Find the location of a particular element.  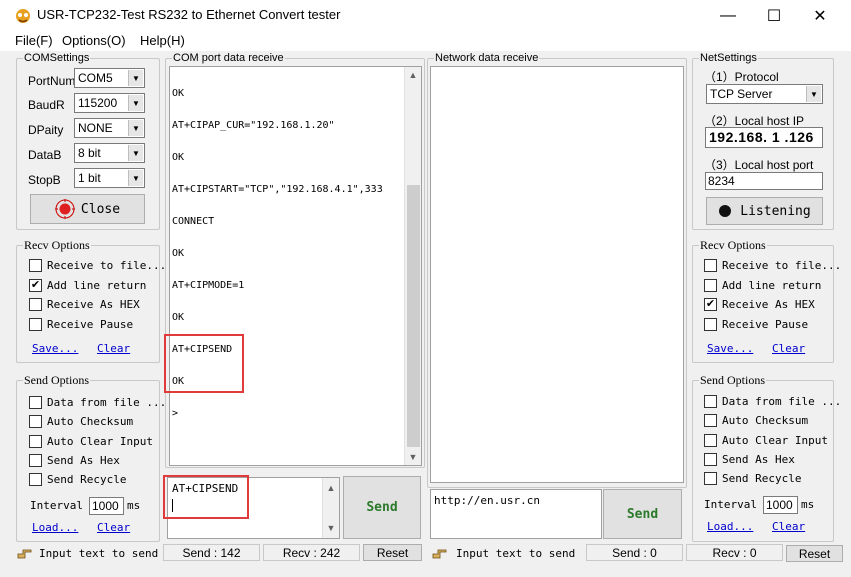

local-port-input: 8234 is located at coordinates (764, 181).